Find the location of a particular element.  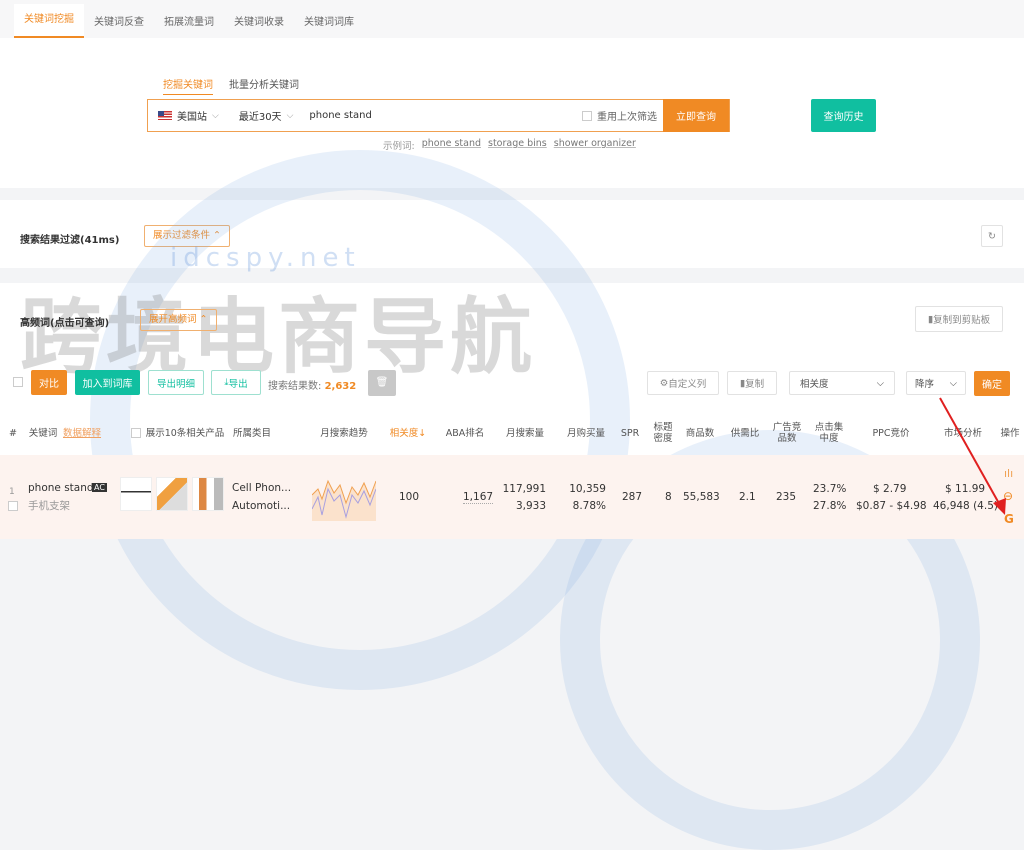

subtab-mine: 挖掘关键词 is located at coordinates (188, 85).